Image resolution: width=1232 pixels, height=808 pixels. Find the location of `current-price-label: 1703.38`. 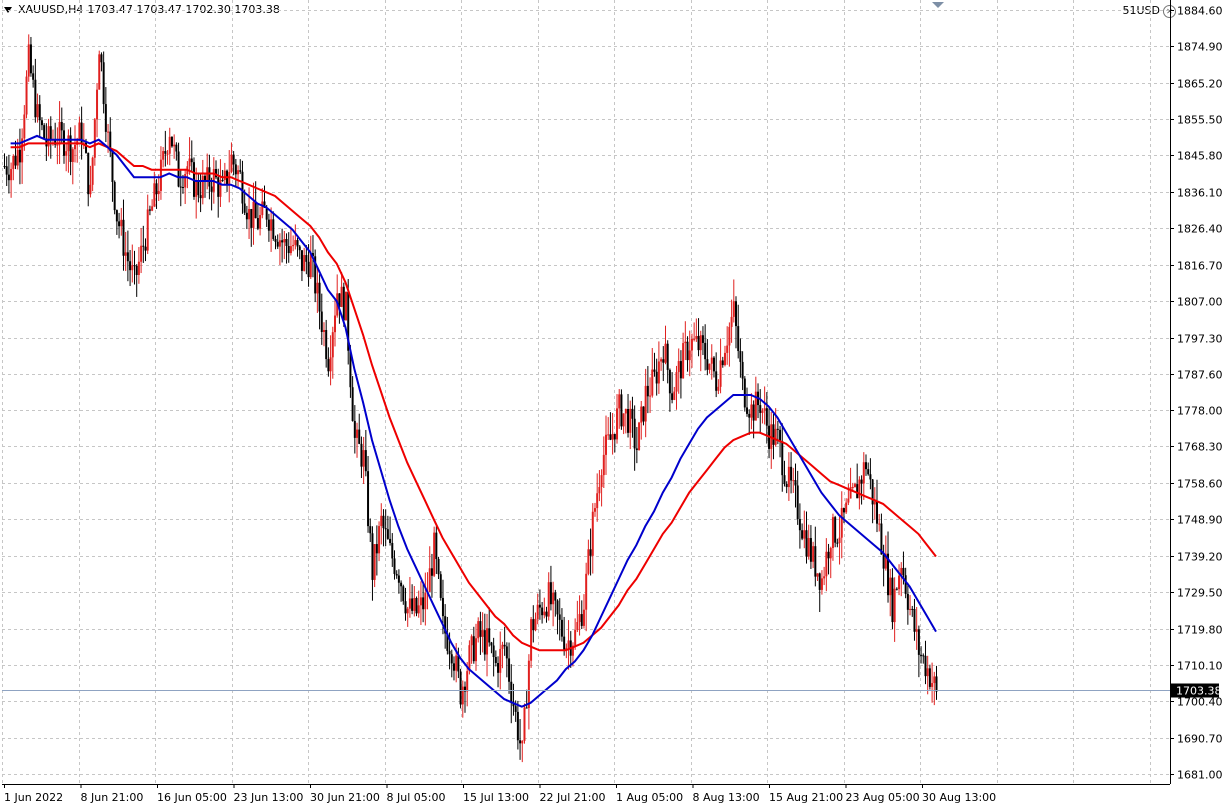

current-price-label: 1703.38 is located at coordinates (1199, 691).